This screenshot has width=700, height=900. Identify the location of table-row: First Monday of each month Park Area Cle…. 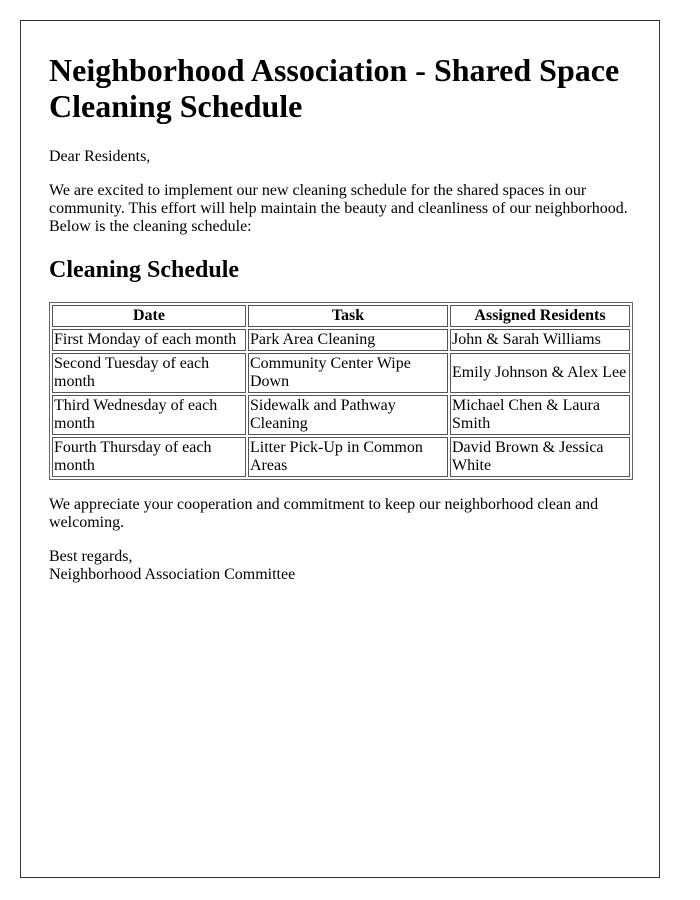
(341, 340).